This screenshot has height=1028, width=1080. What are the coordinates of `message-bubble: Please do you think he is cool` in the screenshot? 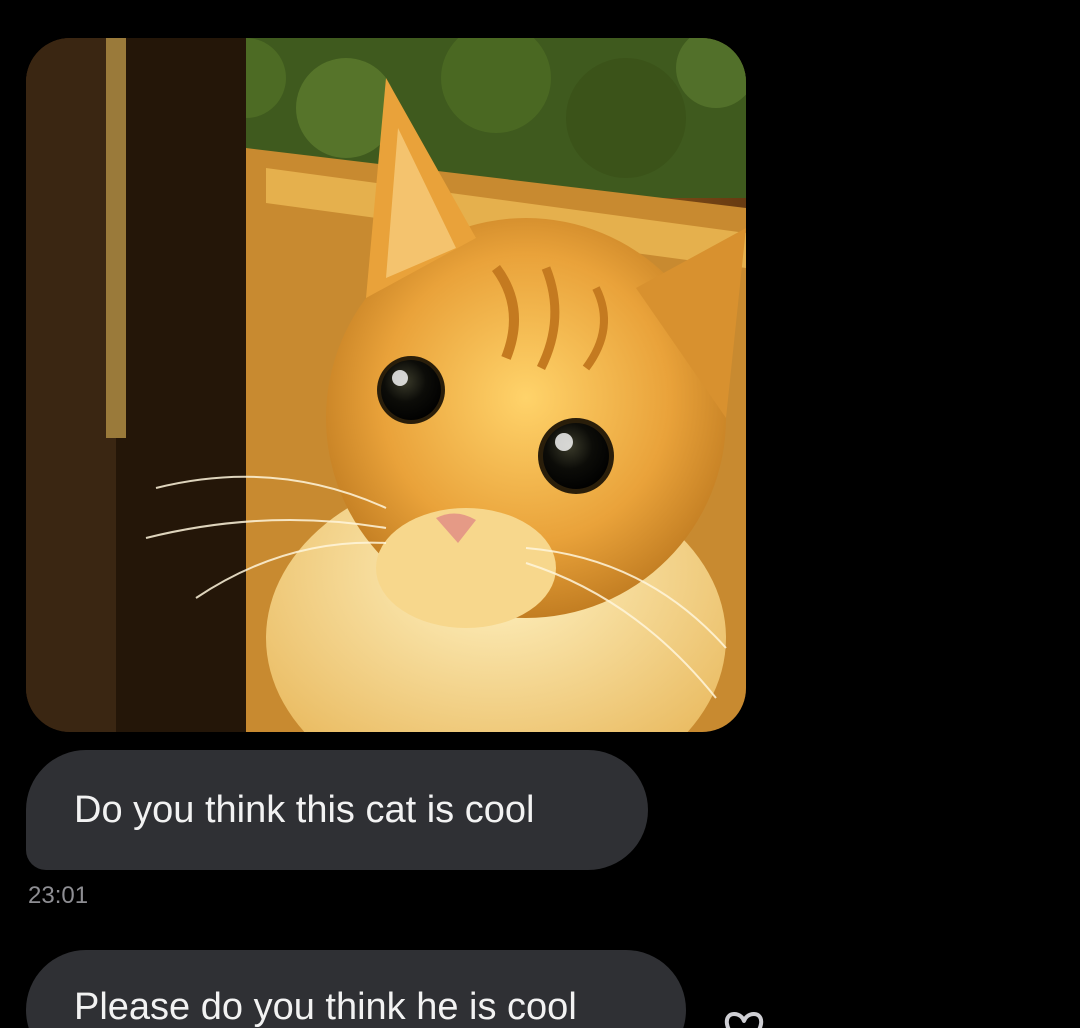 It's located at (356, 989).